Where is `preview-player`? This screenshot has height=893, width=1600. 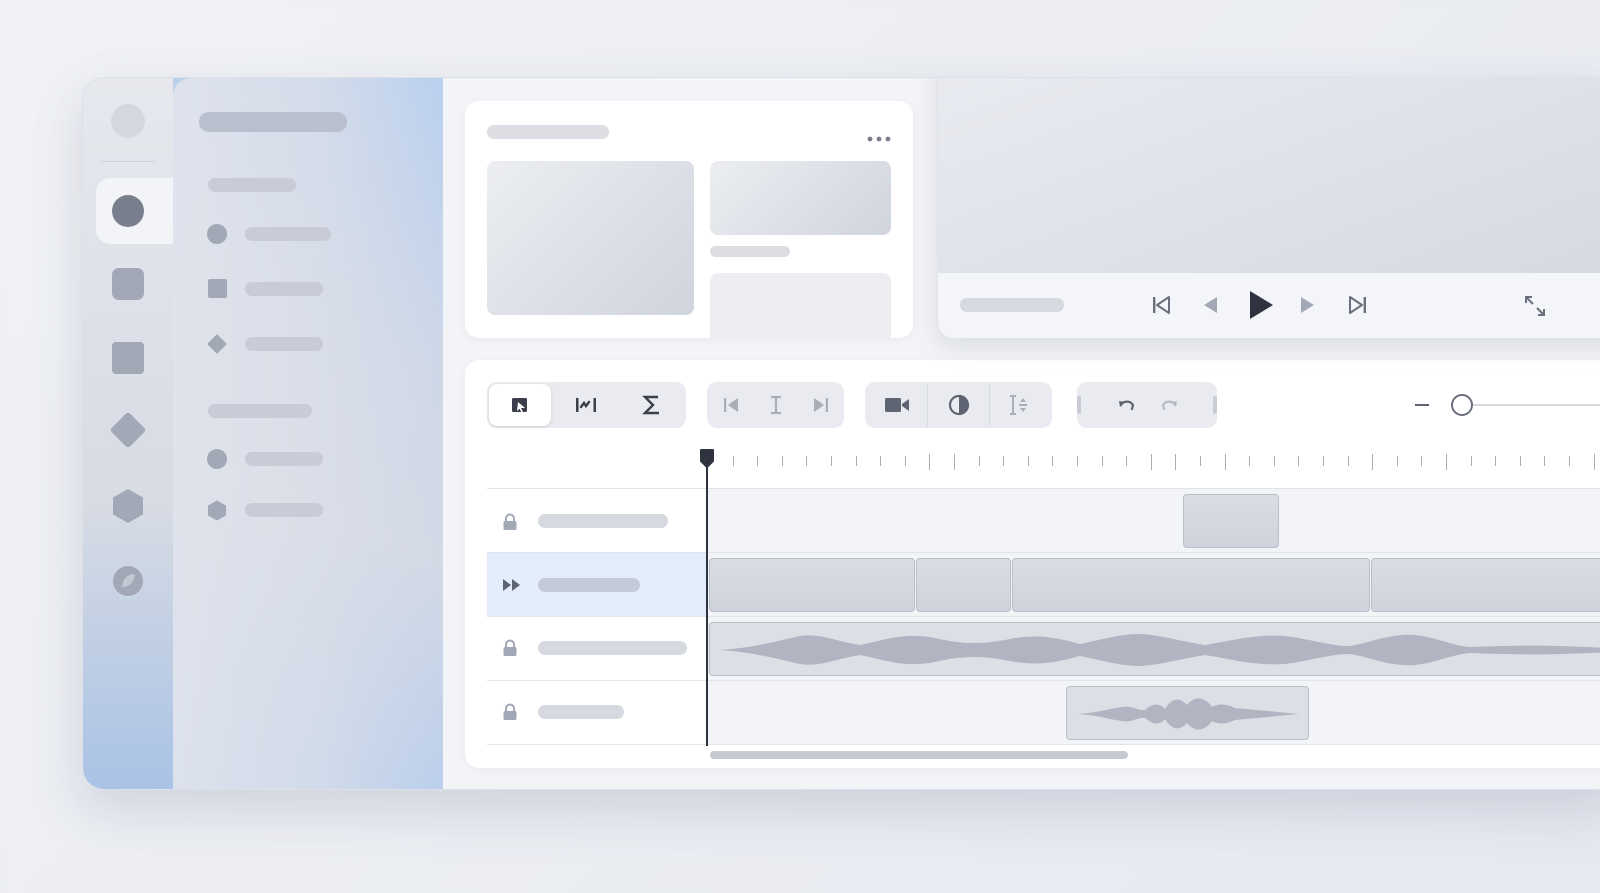
preview-player is located at coordinates (1268, 208).